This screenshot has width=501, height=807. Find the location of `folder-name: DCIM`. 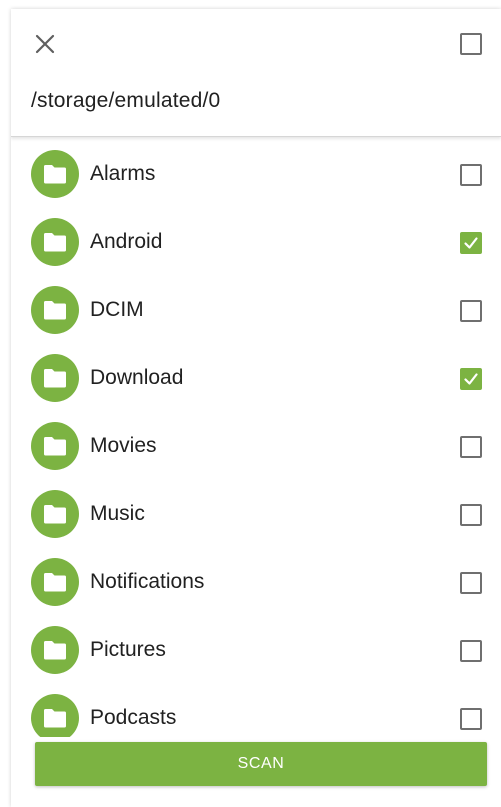

folder-name: DCIM is located at coordinates (117, 309).